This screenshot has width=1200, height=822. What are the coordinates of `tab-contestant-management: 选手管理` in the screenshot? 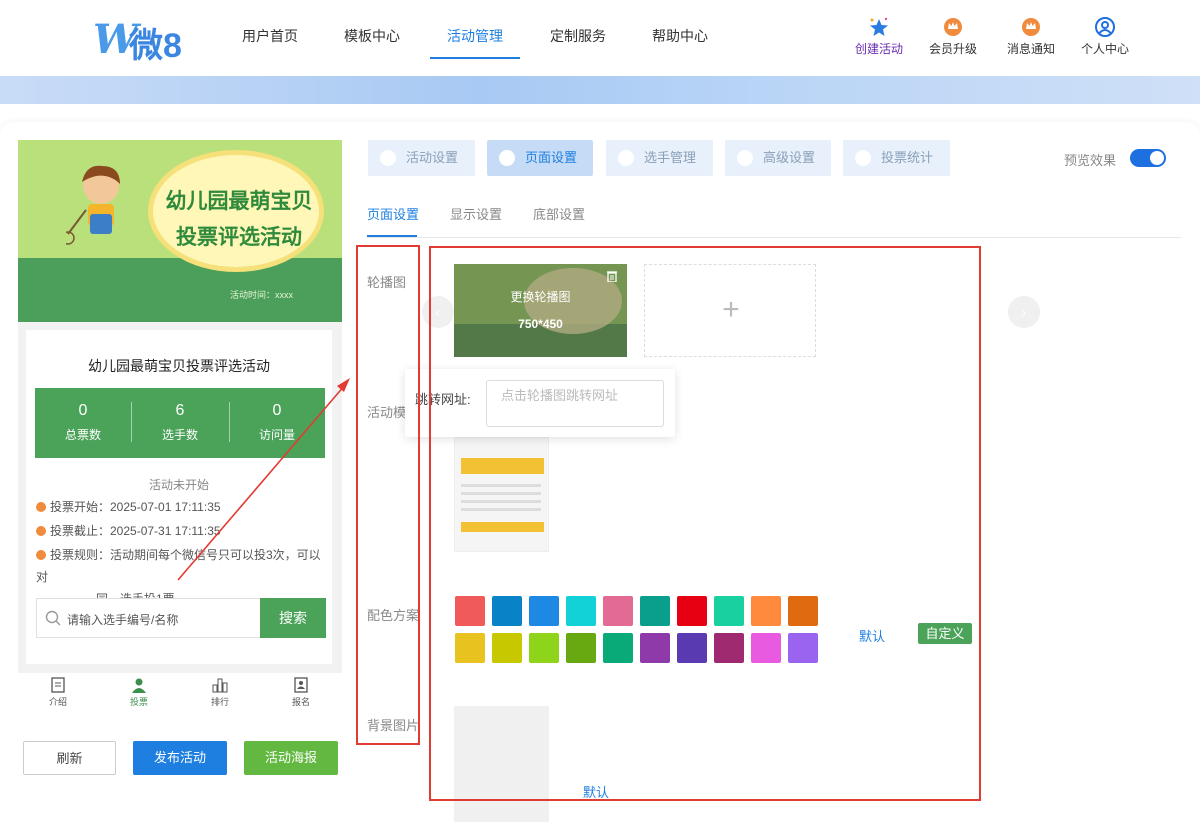 It's located at (659, 158).